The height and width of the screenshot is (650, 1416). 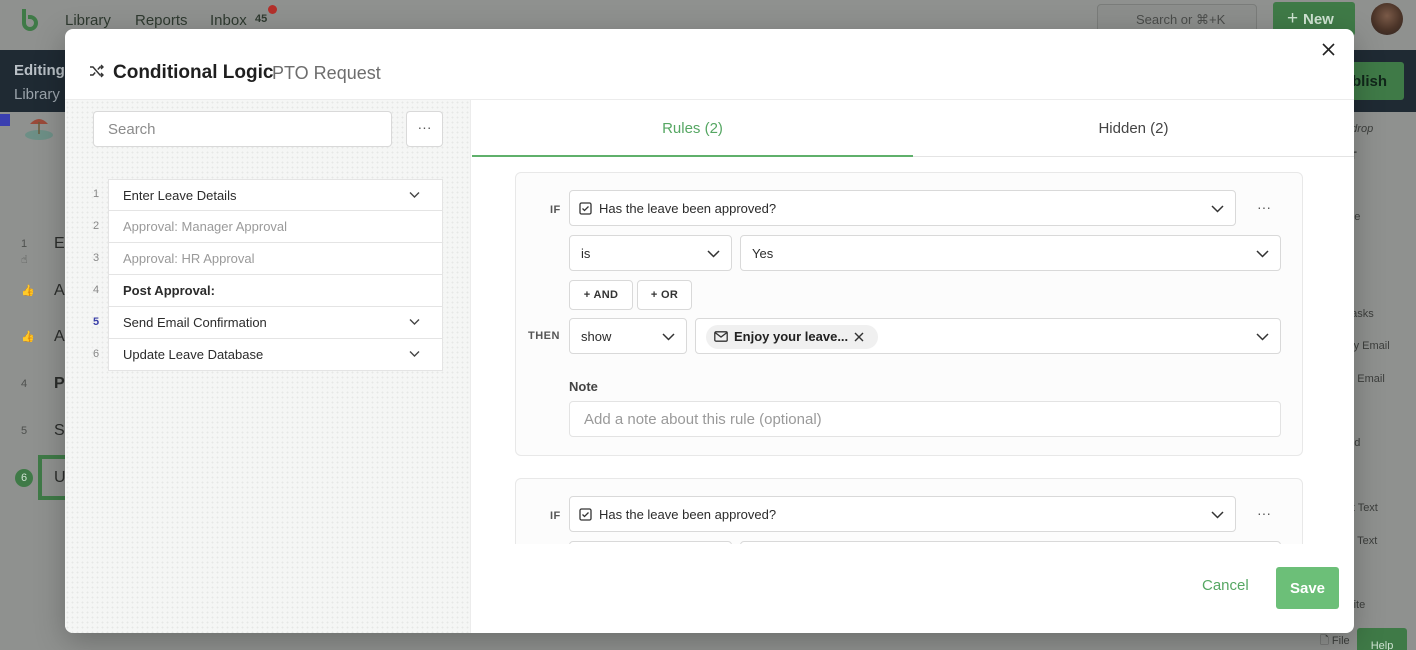 What do you see at coordinates (228, 20) in the screenshot?
I see `nav-inbox: Inbox` at bounding box center [228, 20].